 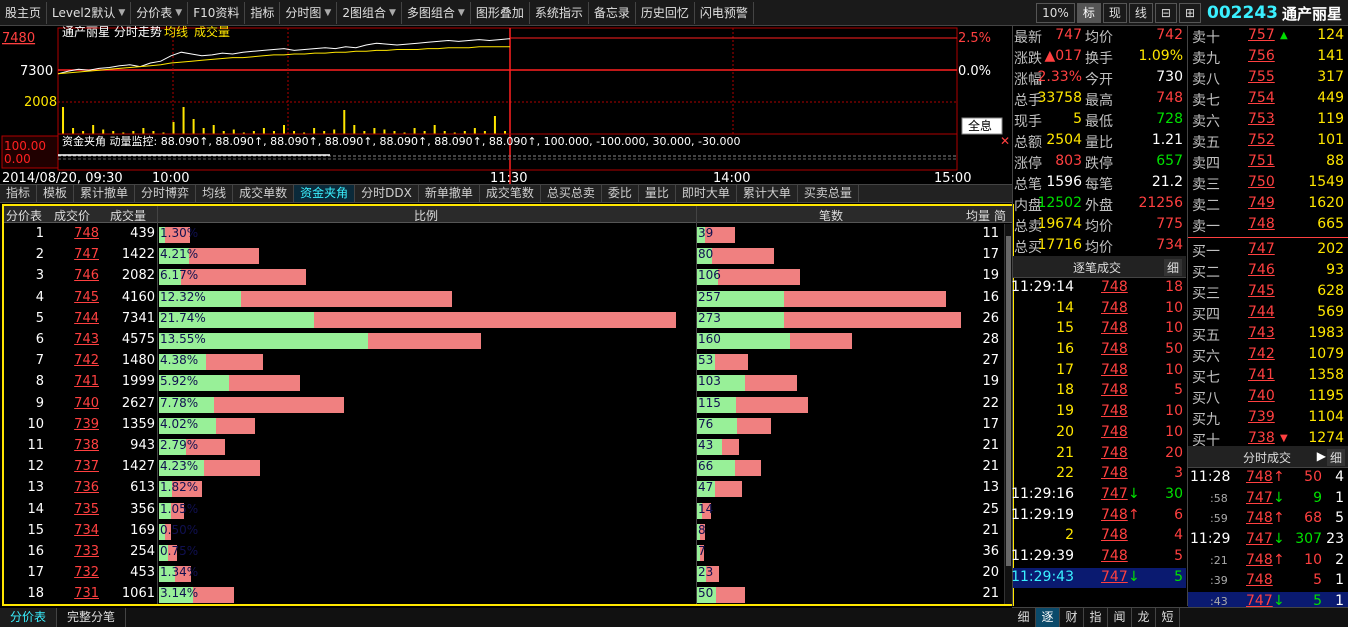 What do you see at coordinates (504, 573) in the screenshot?
I see `table-row: 17 732 453 1.34% 23 20` at bounding box center [504, 573].